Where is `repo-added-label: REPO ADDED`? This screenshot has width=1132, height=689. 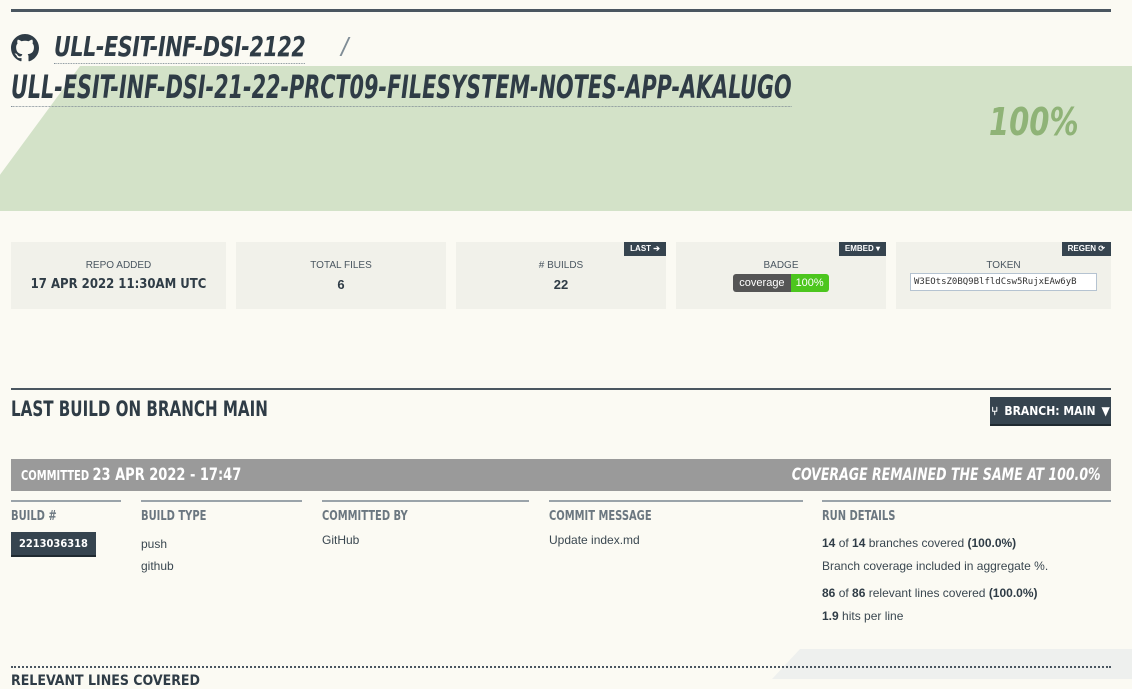 repo-added-label: REPO ADDED is located at coordinates (118, 265).